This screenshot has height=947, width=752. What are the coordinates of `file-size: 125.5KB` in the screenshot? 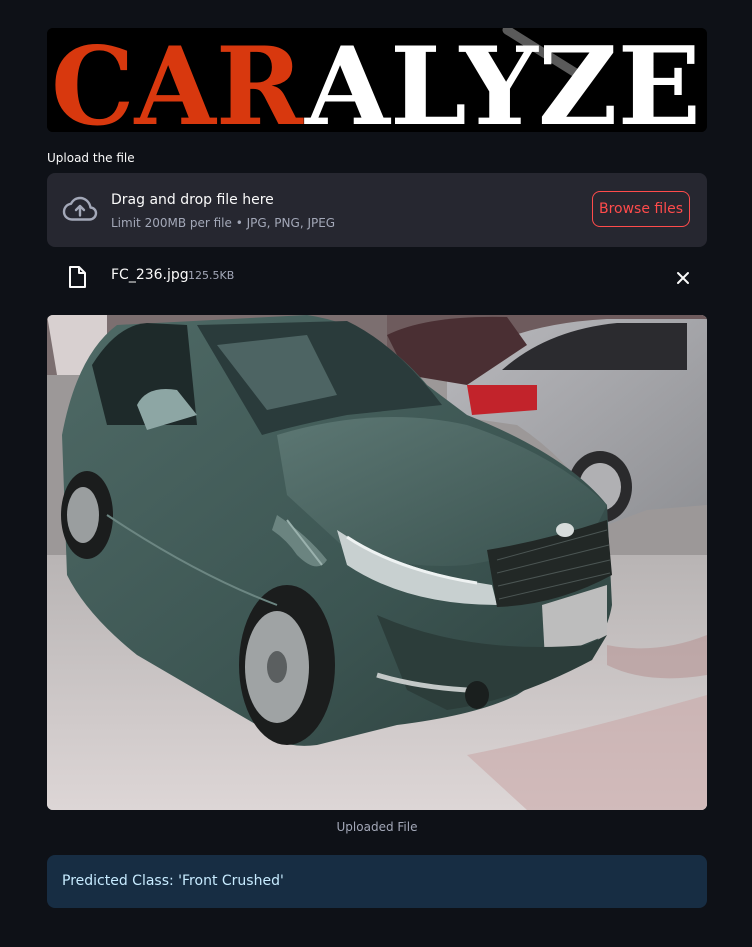 It's located at (211, 275).